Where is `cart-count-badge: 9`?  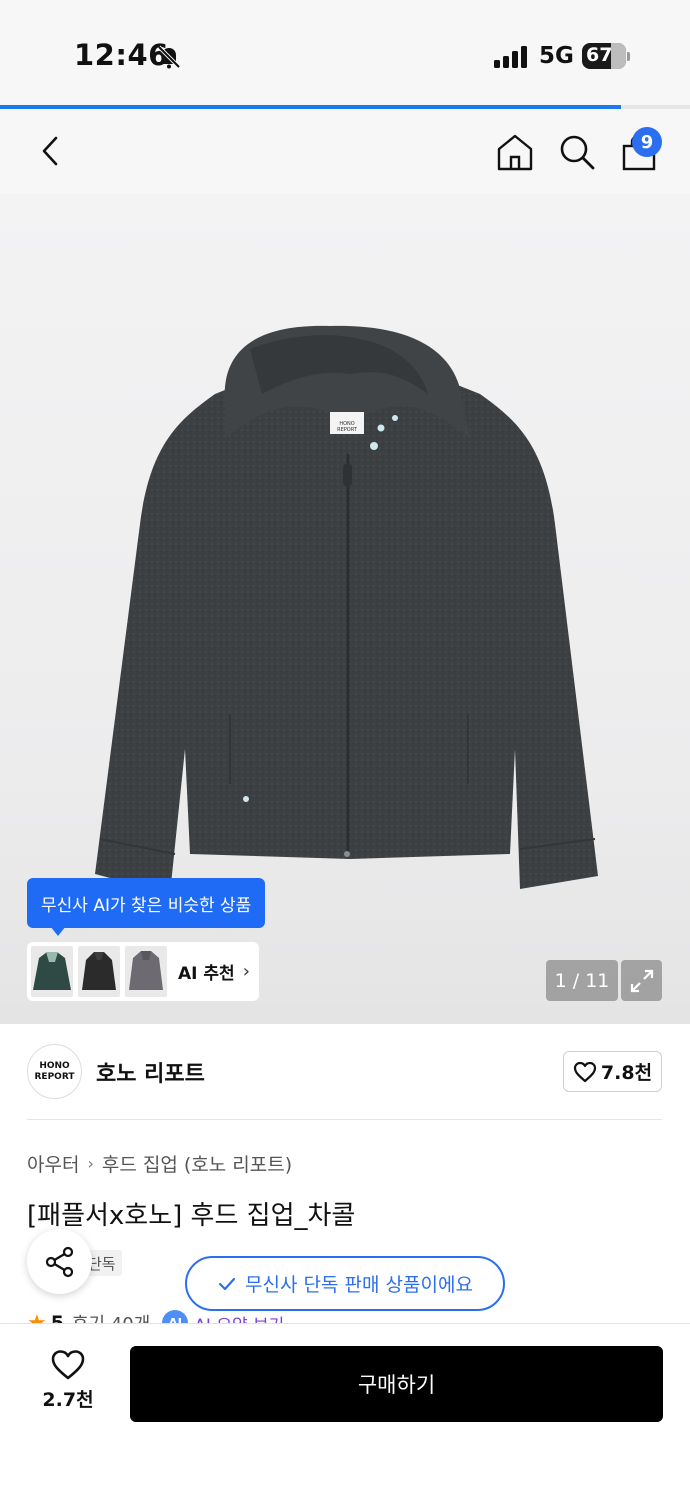 cart-count-badge: 9 is located at coordinates (647, 142).